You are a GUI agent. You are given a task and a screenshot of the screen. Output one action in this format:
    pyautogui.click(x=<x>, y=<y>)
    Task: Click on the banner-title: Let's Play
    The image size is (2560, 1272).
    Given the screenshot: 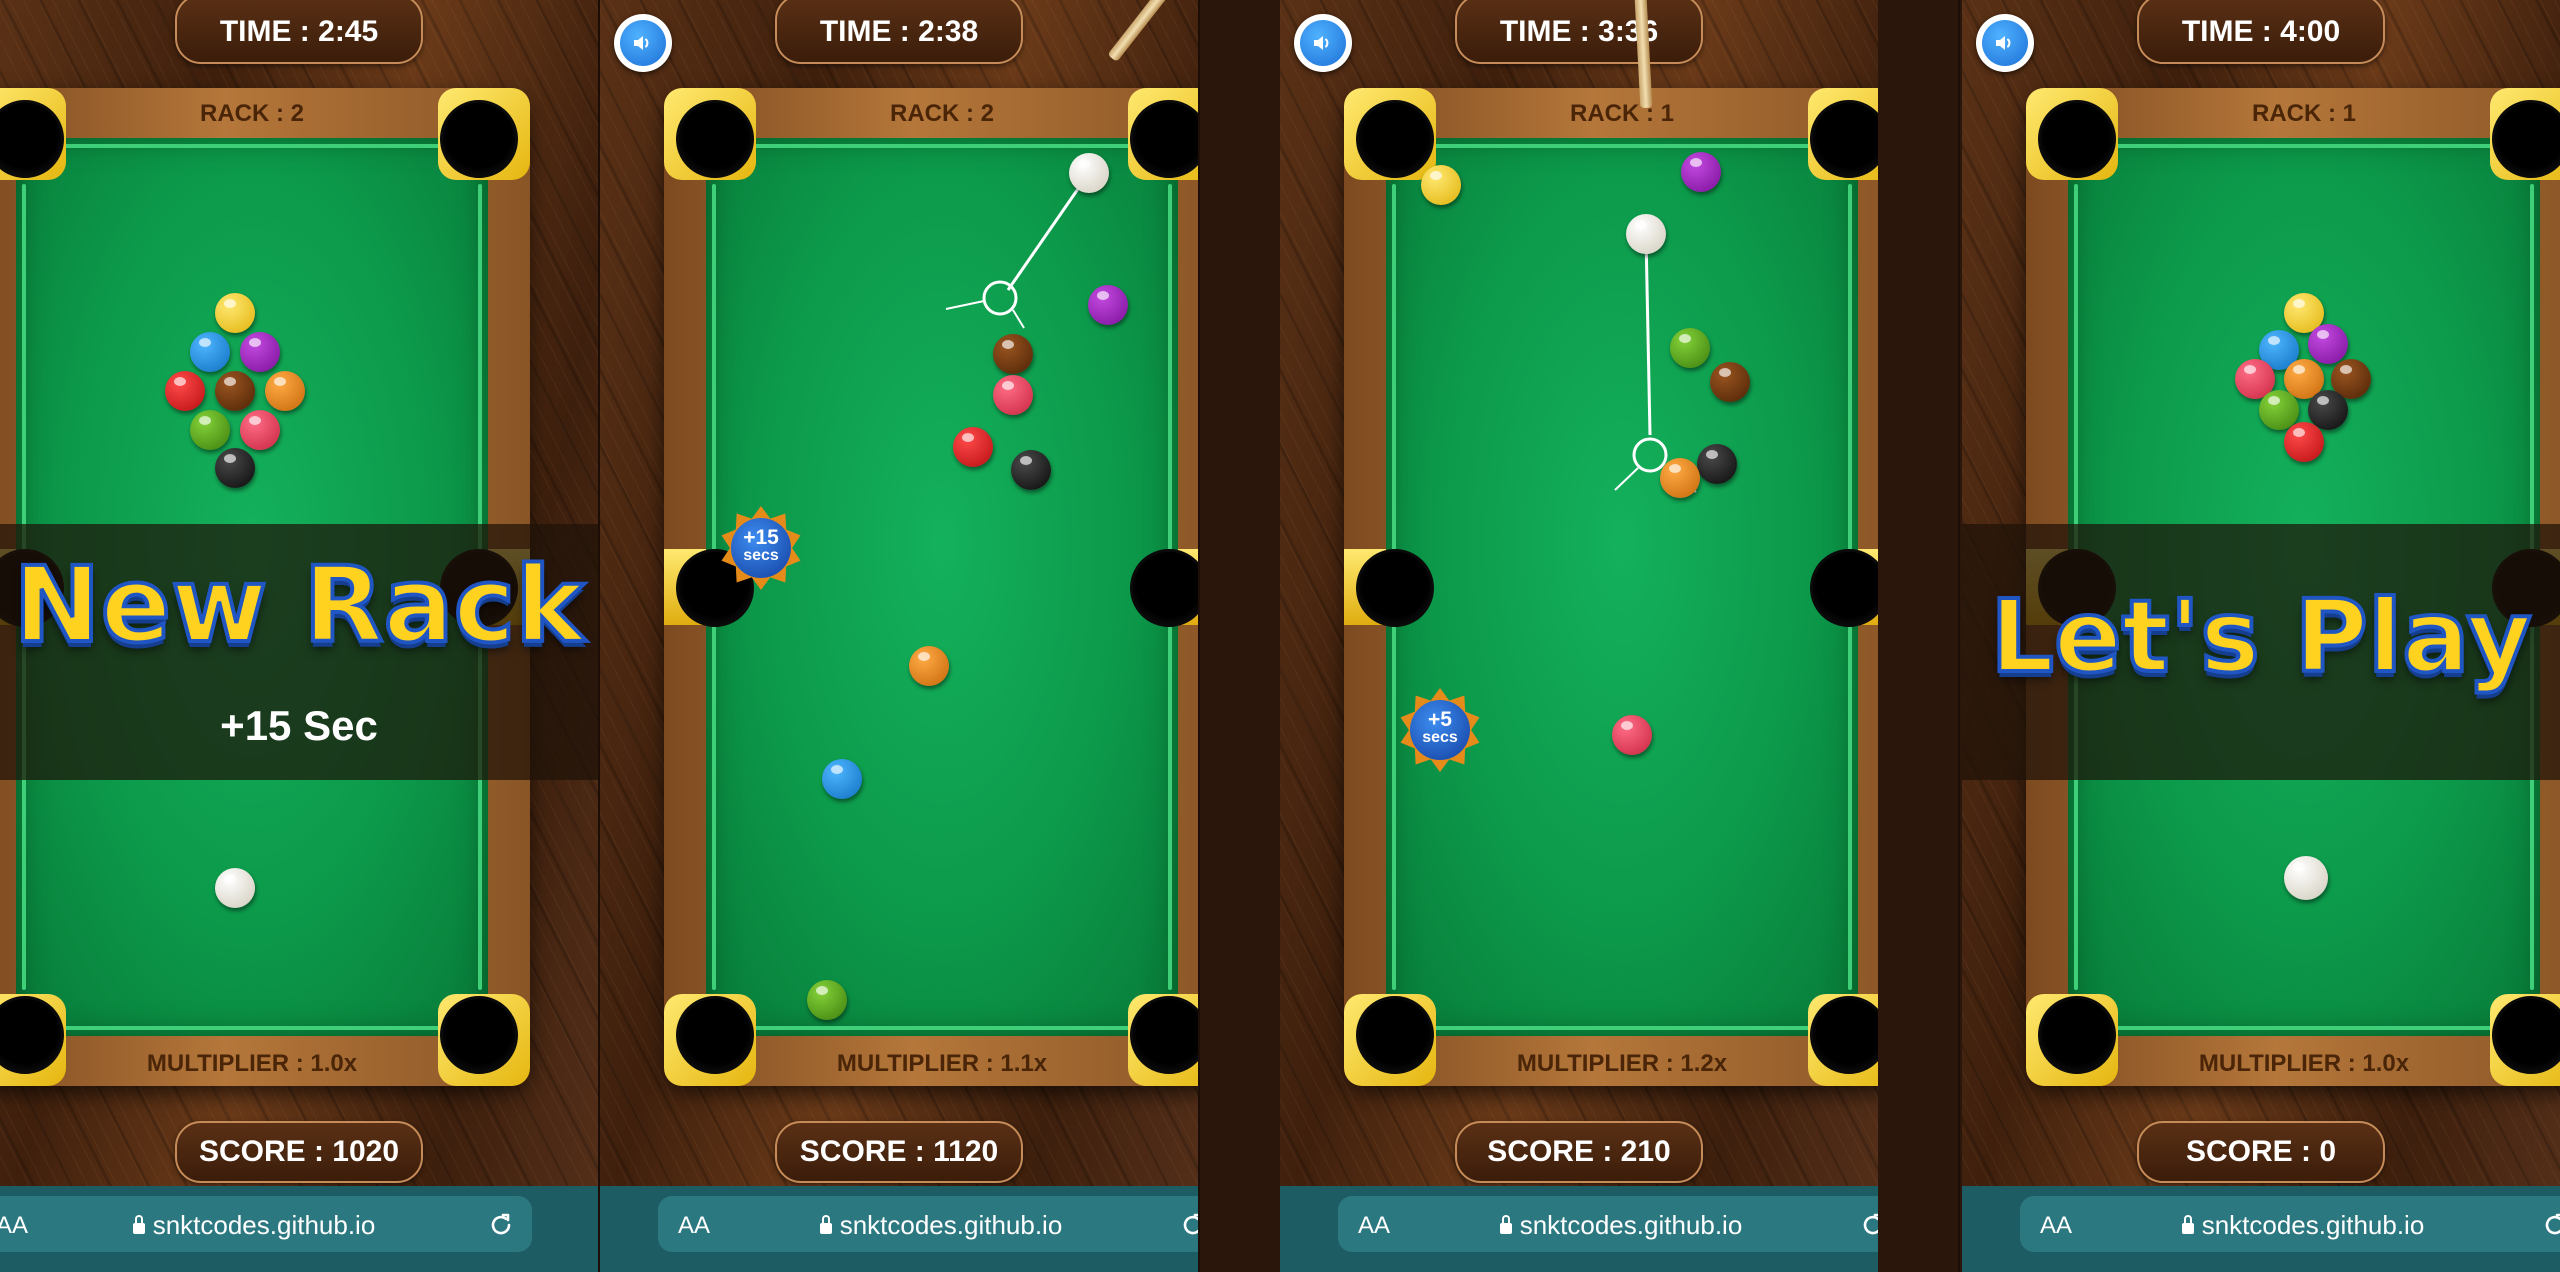 What is the action you would take?
    pyautogui.click(x=2260, y=636)
    